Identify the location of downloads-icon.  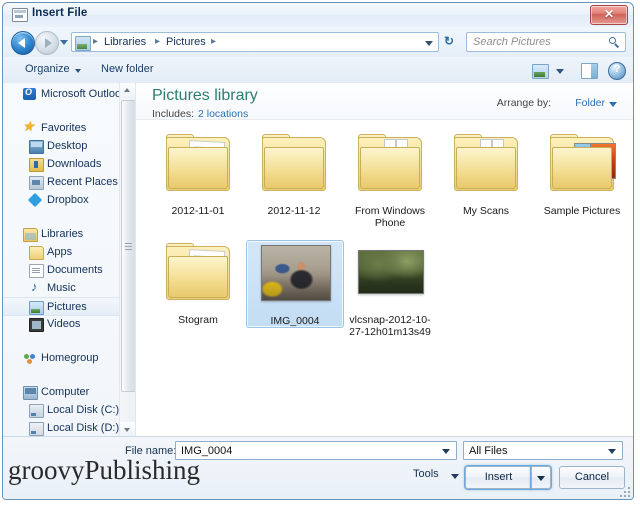
(36, 165).